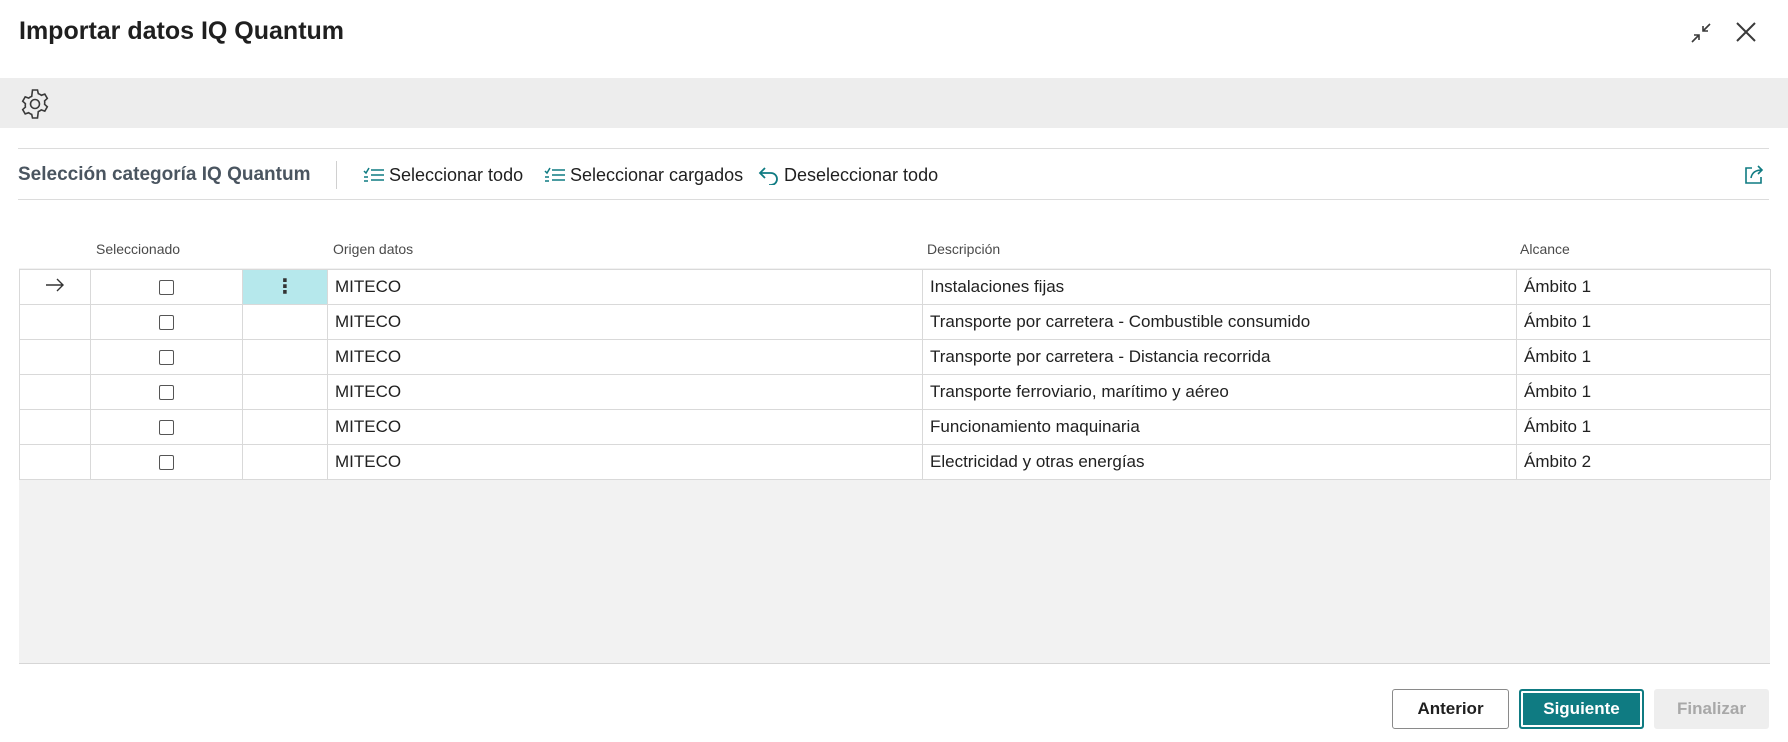 The image size is (1788, 742). I want to click on deselect-all-label: Deseleccionar todo, so click(861, 174).